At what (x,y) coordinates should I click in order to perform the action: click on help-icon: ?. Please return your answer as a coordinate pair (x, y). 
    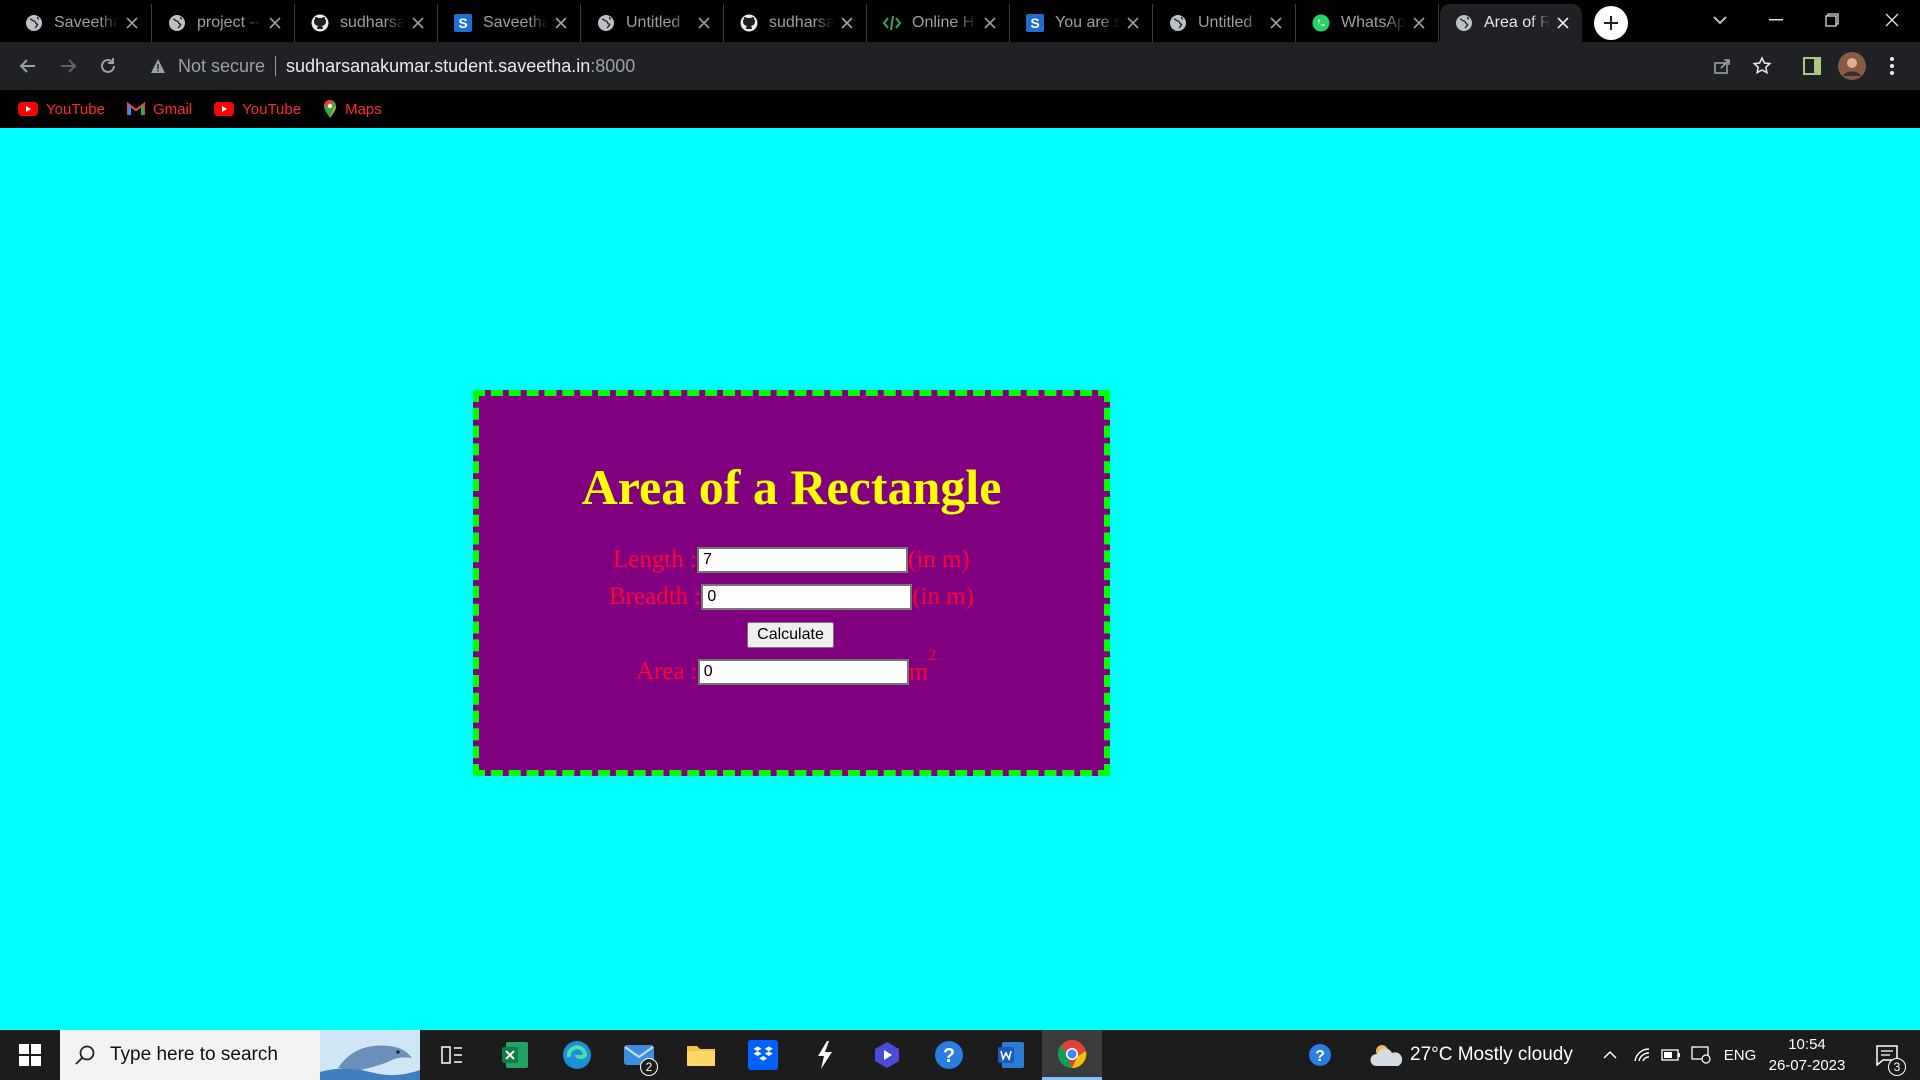
    Looking at the image, I should click on (949, 1055).